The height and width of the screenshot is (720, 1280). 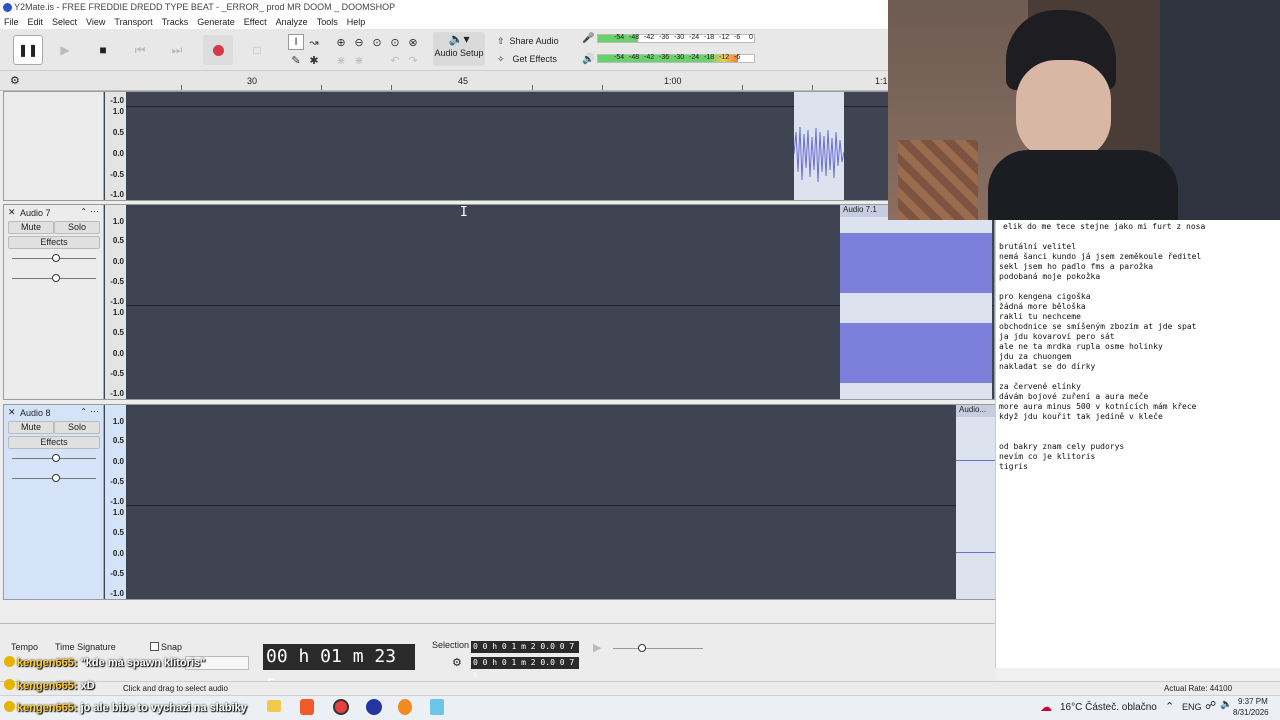 What do you see at coordinates (341, 707) in the screenshot?
I see `chrome-icon` at bounding box center [341, 707].